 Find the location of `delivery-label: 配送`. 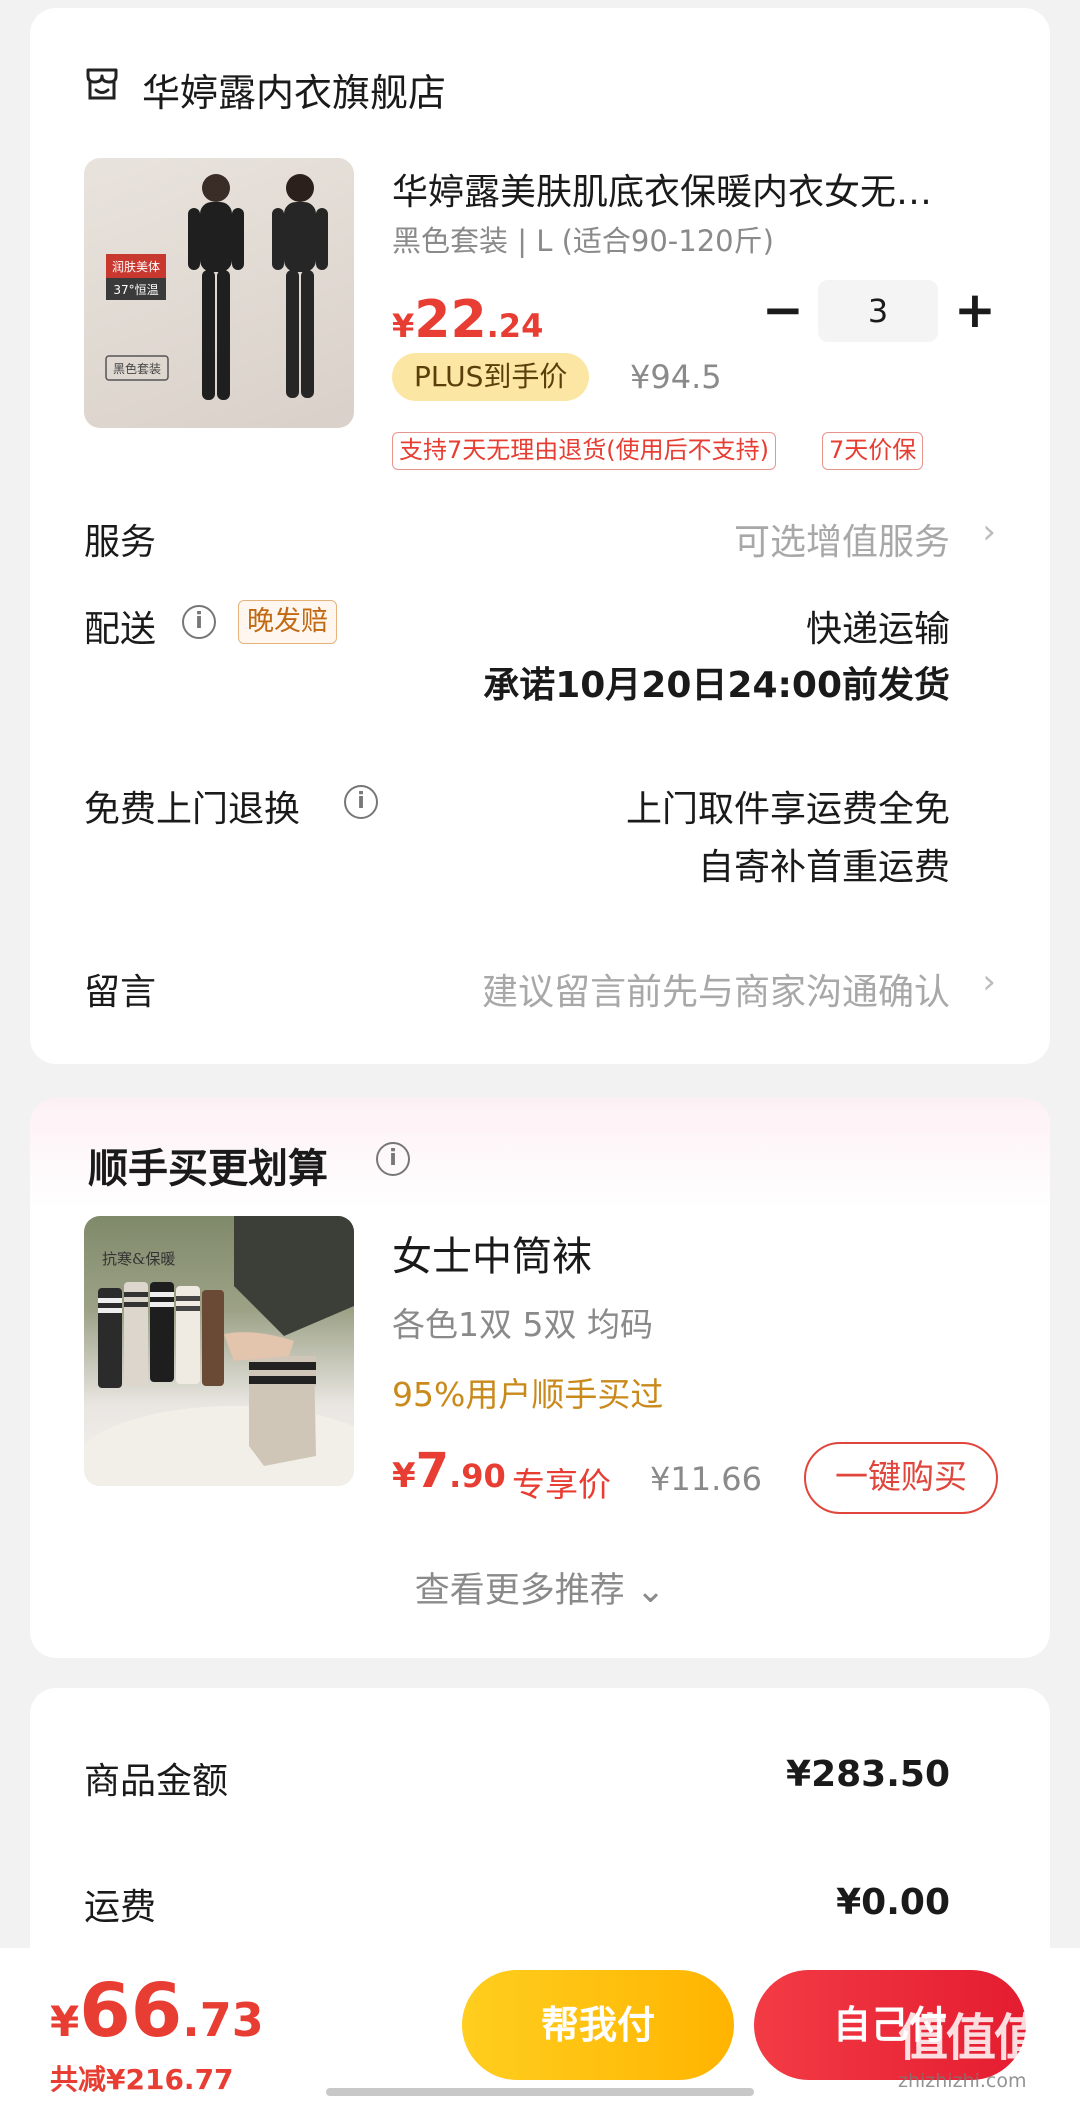

delivery-label: 配送 is located at coordinates (120, 629).